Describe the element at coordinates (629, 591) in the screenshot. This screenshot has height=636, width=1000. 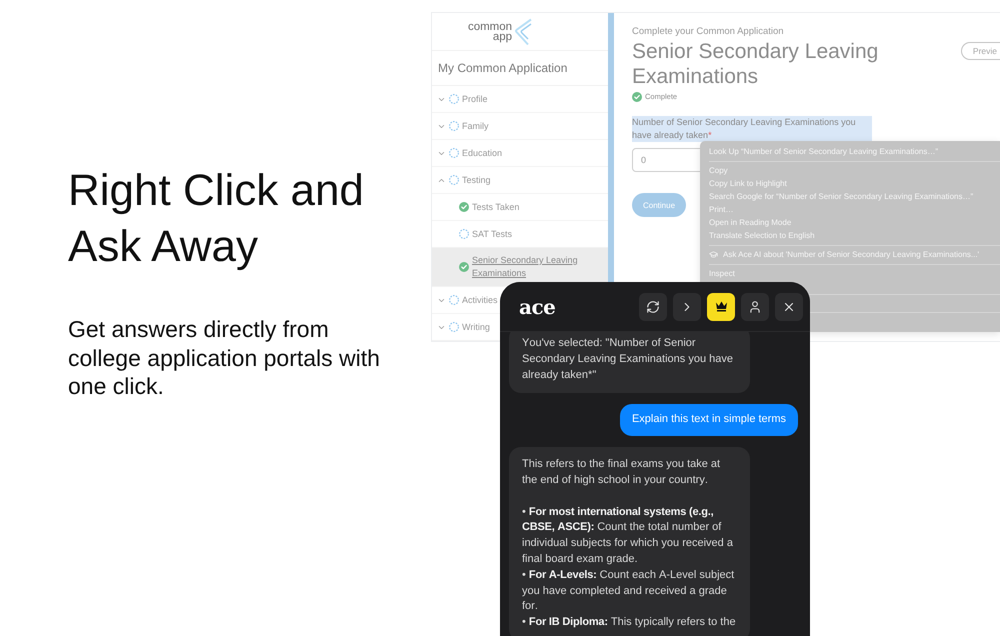
I see `bullet-item: • For A-Levels: Count each A-Level subject you have completed and received a grade for.` at that location.